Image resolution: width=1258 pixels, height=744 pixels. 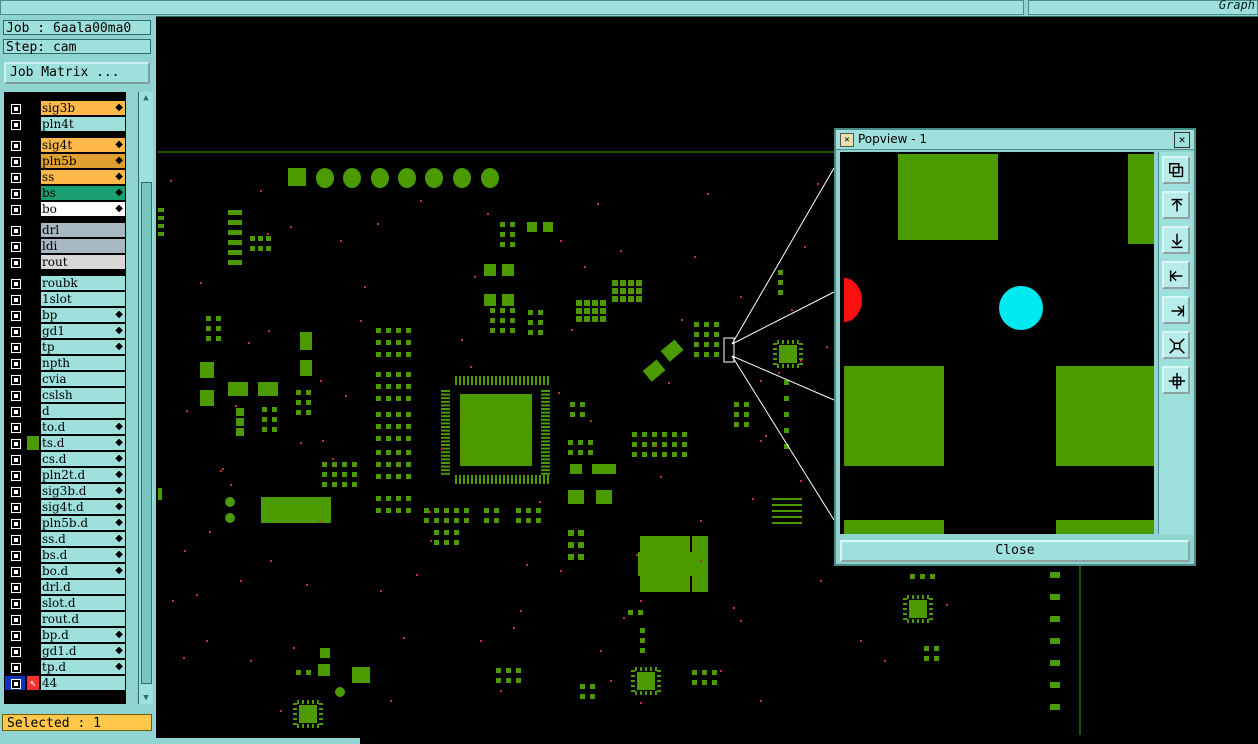 I want to click on layer-row-tp: tp ◆, so click(x=65, y=347).